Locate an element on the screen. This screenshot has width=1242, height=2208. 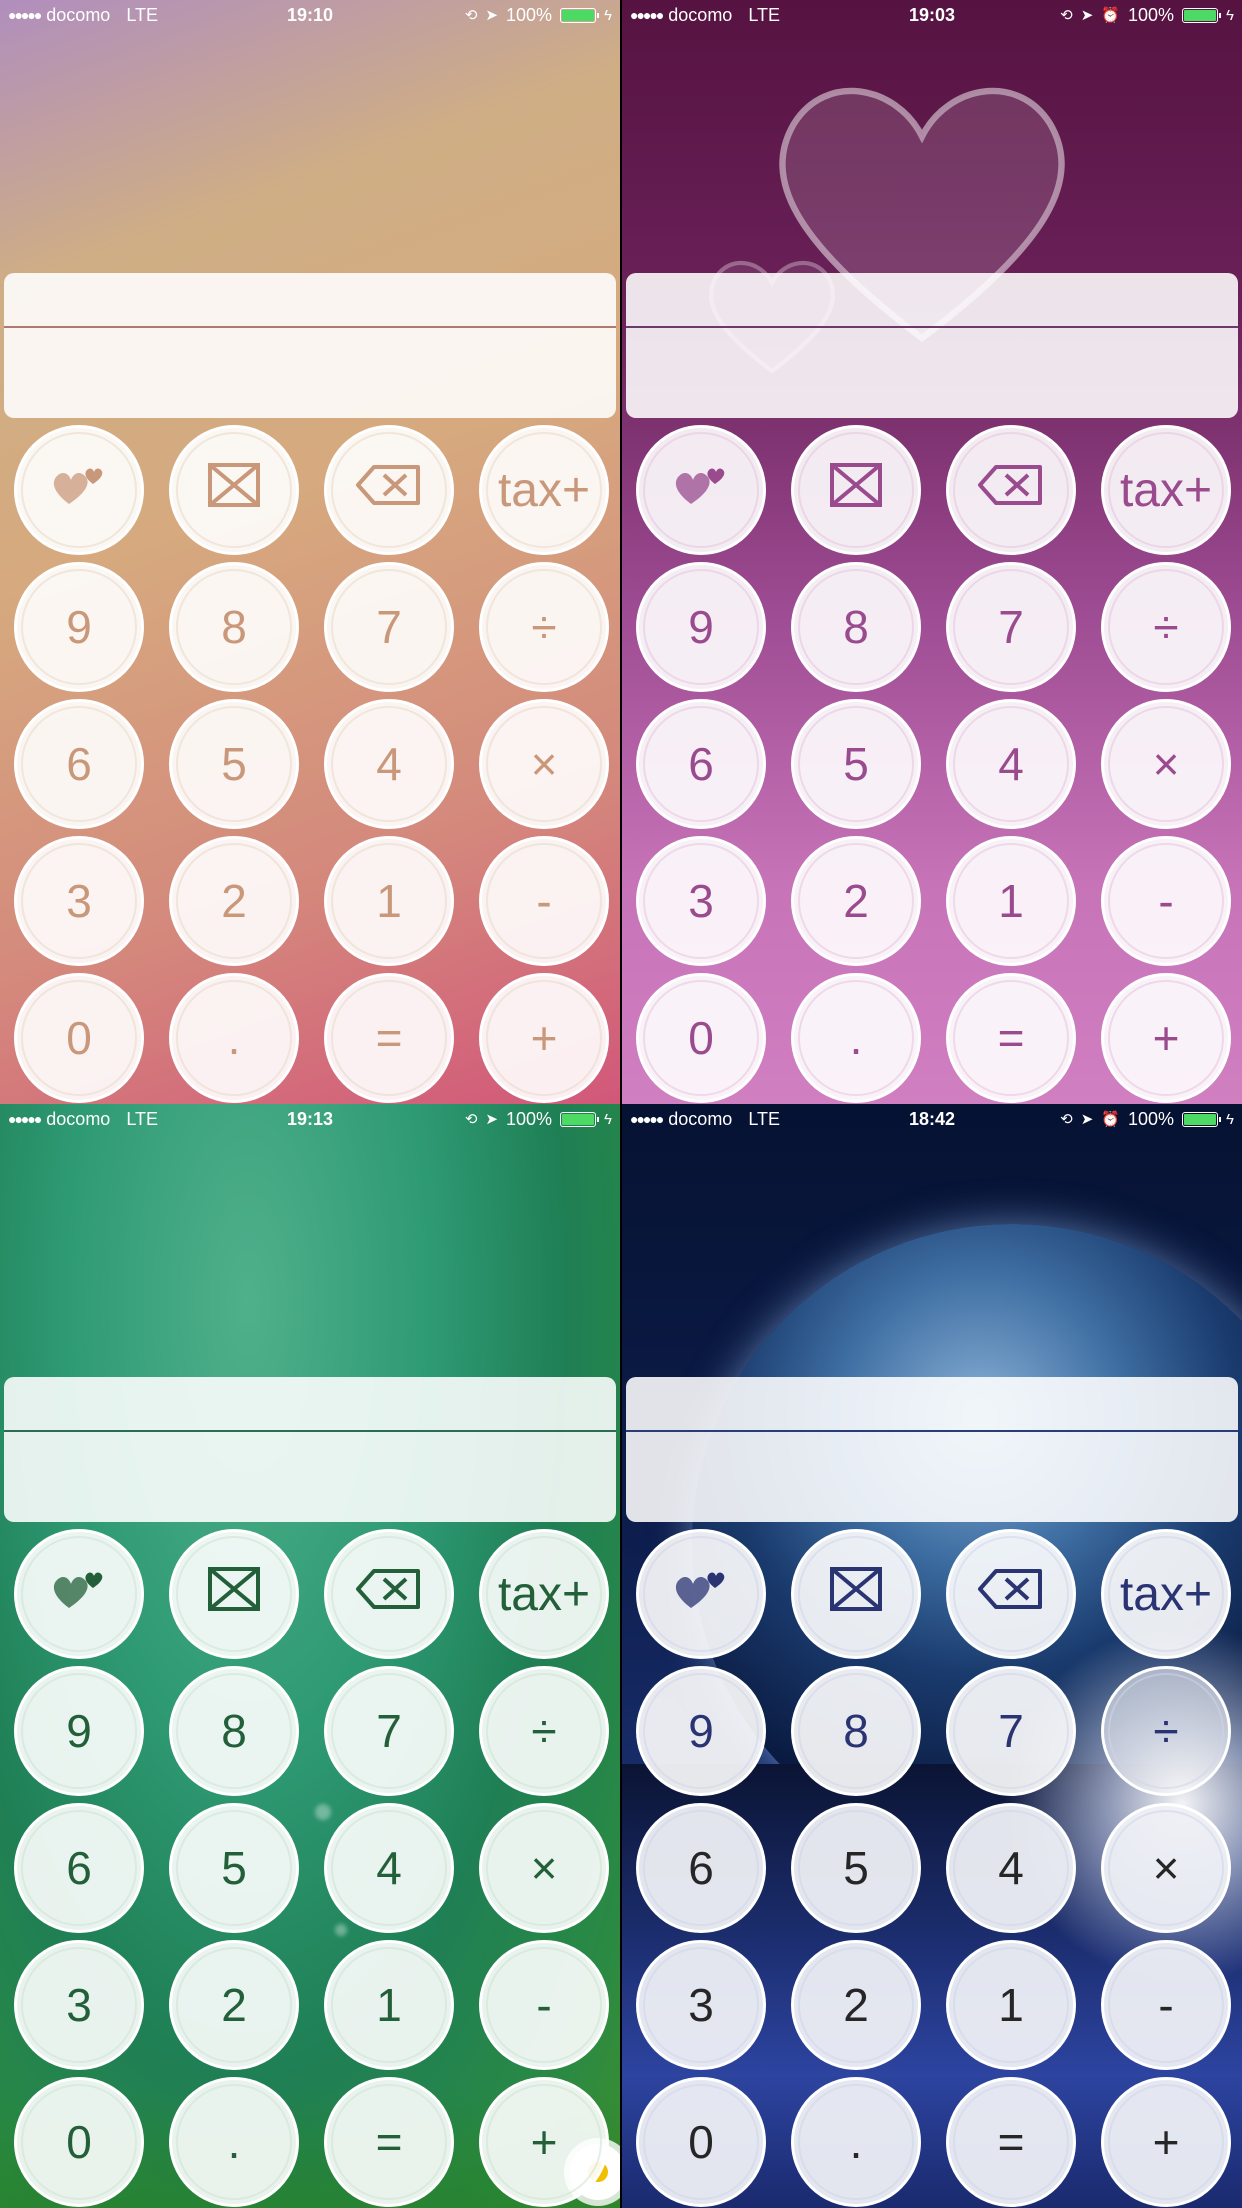
key-label: 1 is located at coordinates (389, 901).